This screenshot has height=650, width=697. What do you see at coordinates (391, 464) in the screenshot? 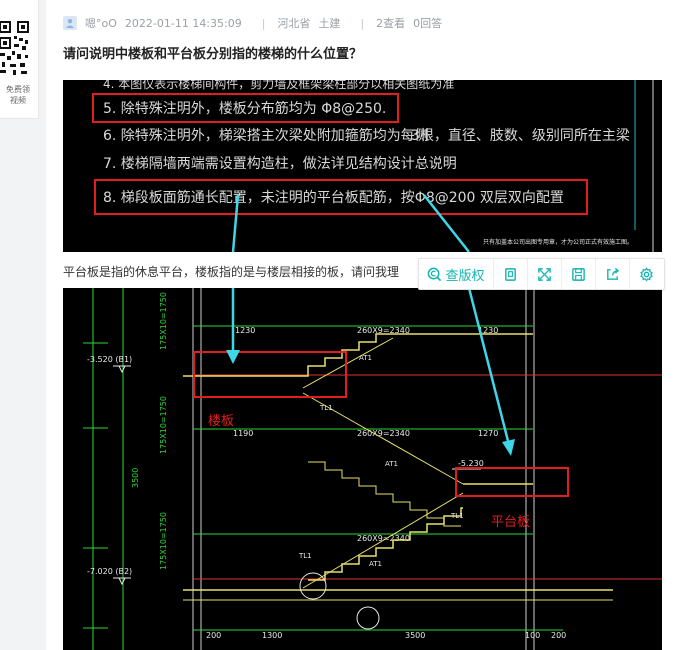
I see `at1-label-b: AT1` at bounding box center [391, 464].